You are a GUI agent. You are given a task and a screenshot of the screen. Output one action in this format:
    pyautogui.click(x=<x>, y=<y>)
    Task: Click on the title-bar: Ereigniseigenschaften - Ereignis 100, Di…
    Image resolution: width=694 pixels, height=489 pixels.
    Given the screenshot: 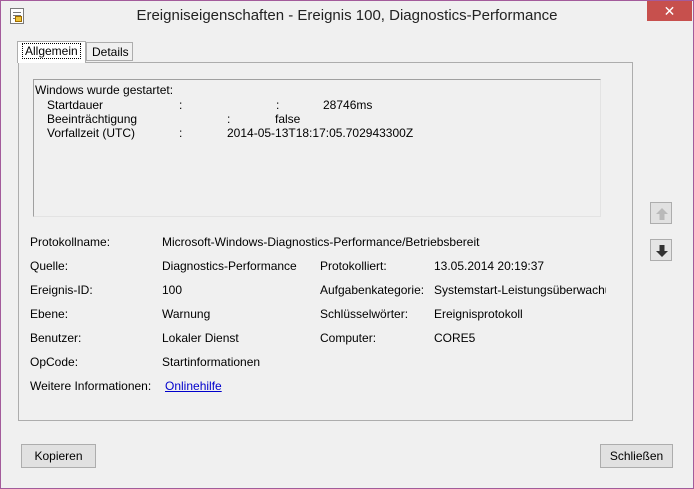 What is the action you would take?
    pyautogui.click(x=347, y=16)
    